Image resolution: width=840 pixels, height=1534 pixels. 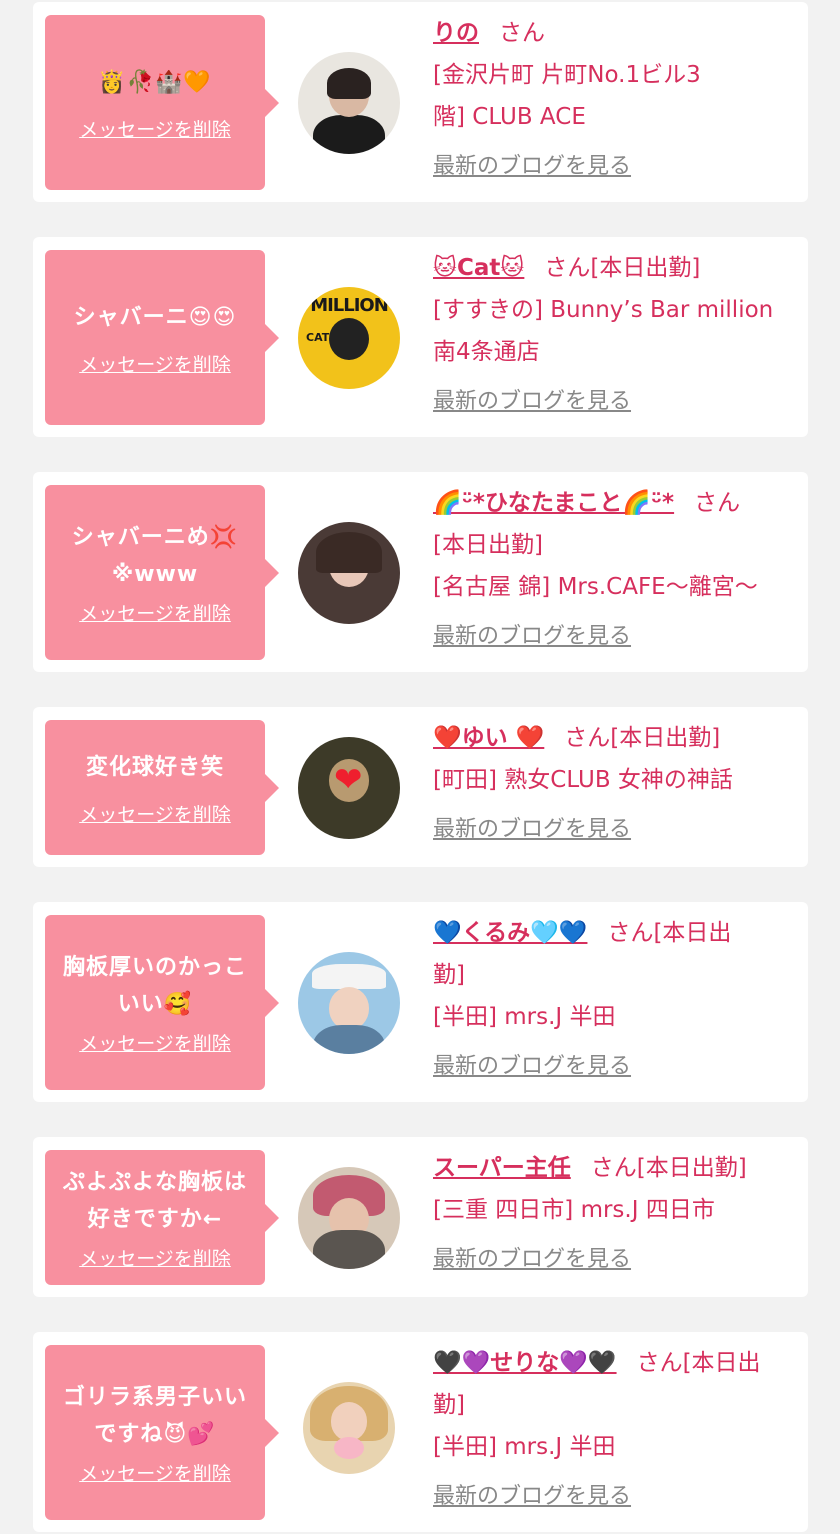 What do you see at coordinates (318, 337) in the screenshot?
I see `avatar-magazine-label: CAT` at bounding box center [318, 337].